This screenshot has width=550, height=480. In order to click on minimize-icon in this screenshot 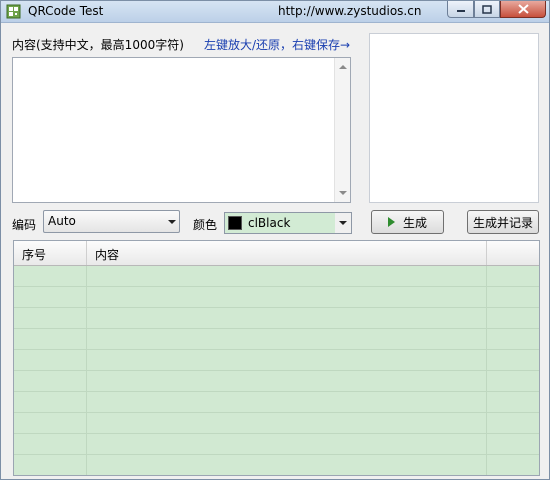, I will do `click(460, 11)`.